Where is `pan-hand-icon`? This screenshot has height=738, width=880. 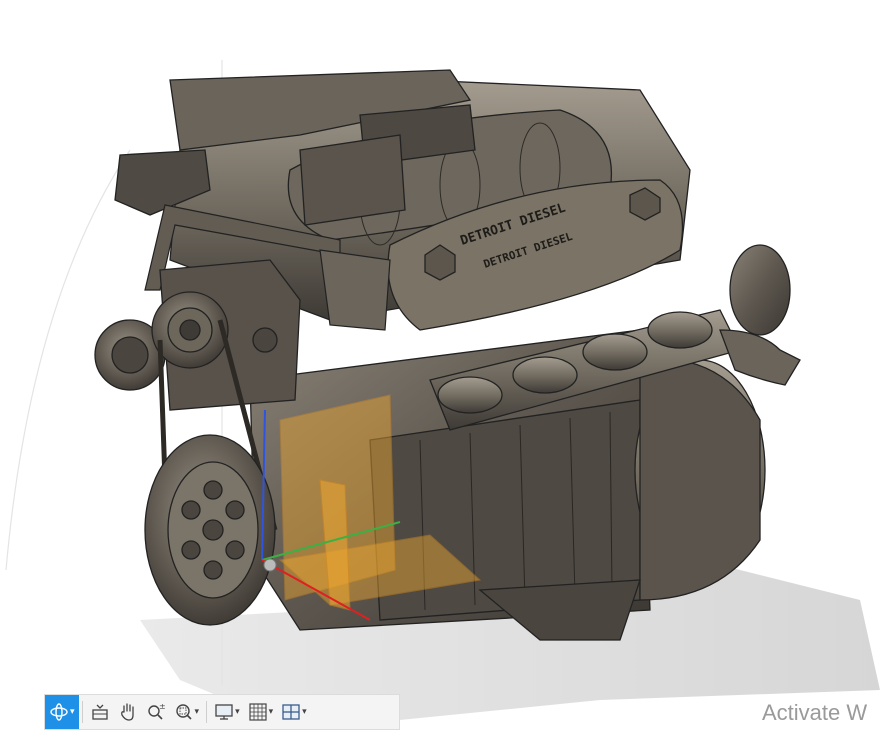
pan-hand-icon is located at coordinates (127, 712).